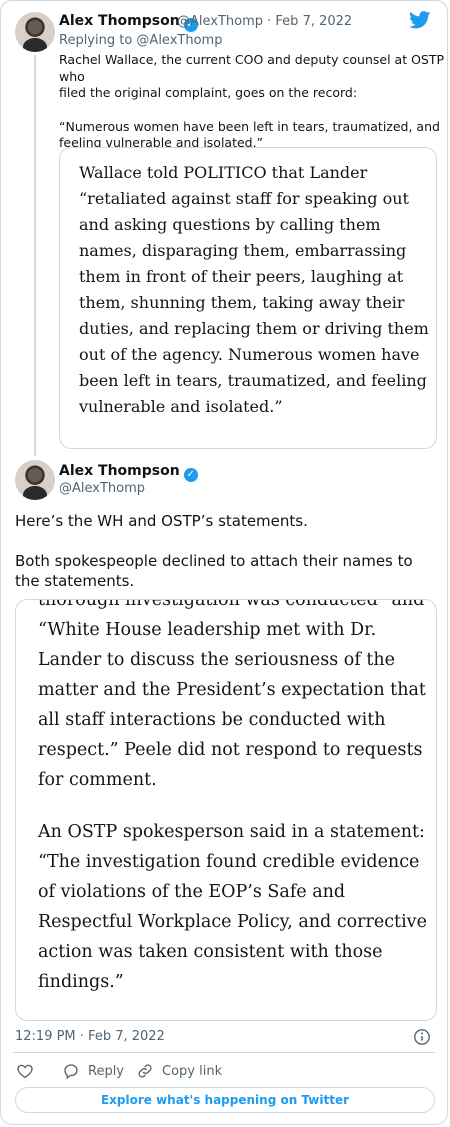 This screenshot has height=1127, width=450. What do you see at coordinates (71, 1072) in the screenshot?
I see `reply-icon` at bounding box center [71, 1072].